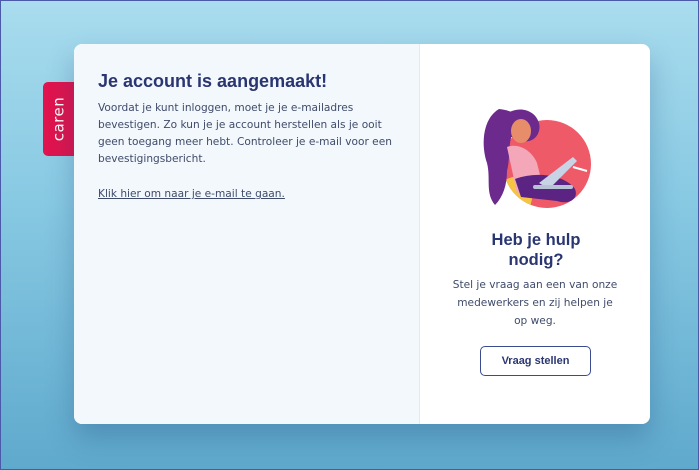  I want to click on brand-logo-tab: caren, so click(58, 119).